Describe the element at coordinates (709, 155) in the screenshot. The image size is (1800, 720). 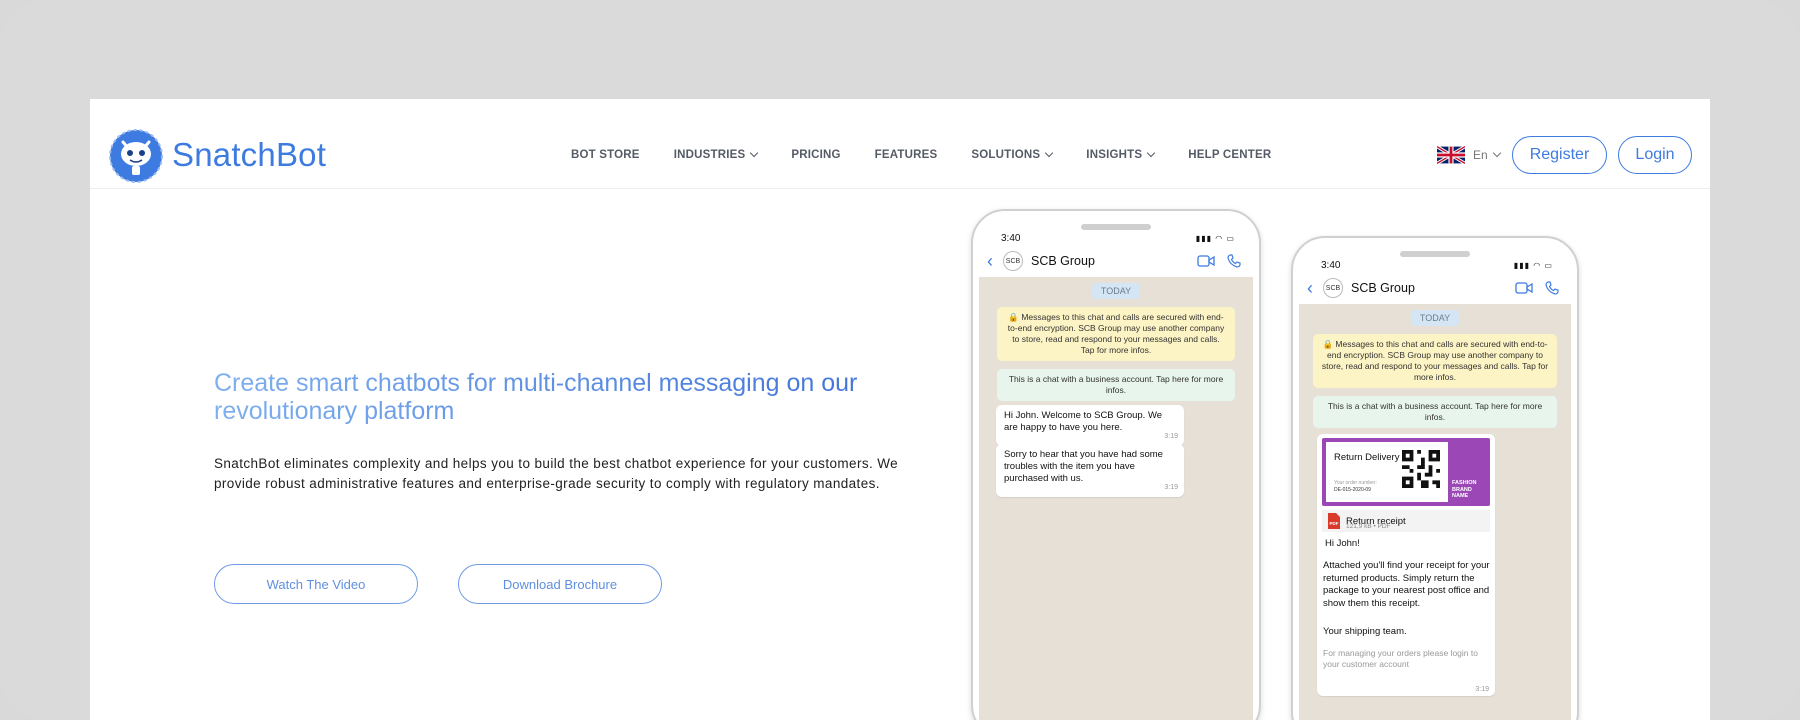
I see `nav-label: INDUSTRIES` at that location.